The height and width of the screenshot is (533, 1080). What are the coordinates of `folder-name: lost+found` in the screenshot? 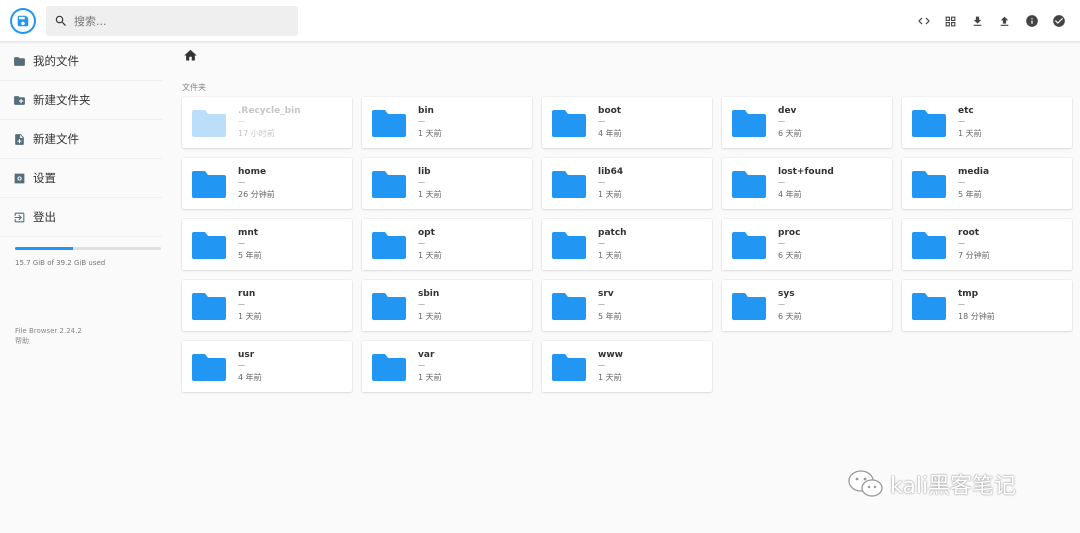 It's located at (806, 172).